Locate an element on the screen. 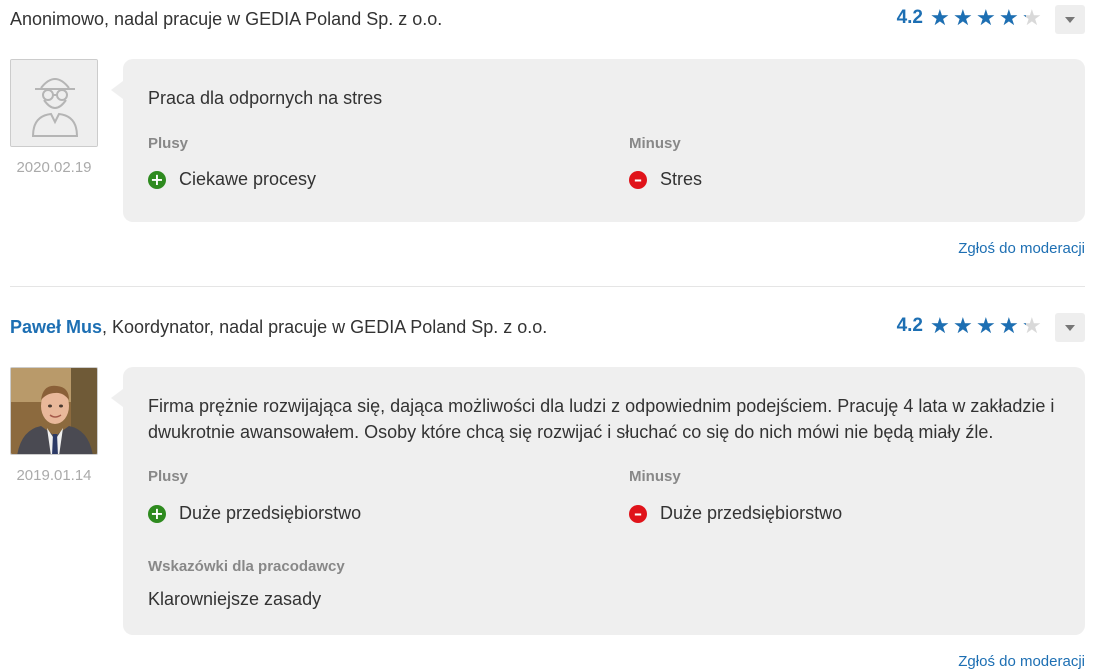 The height and width of the screenshot is (671, 1103). pro-text: Ciekawe procesy is located at coordinates (248, 179).